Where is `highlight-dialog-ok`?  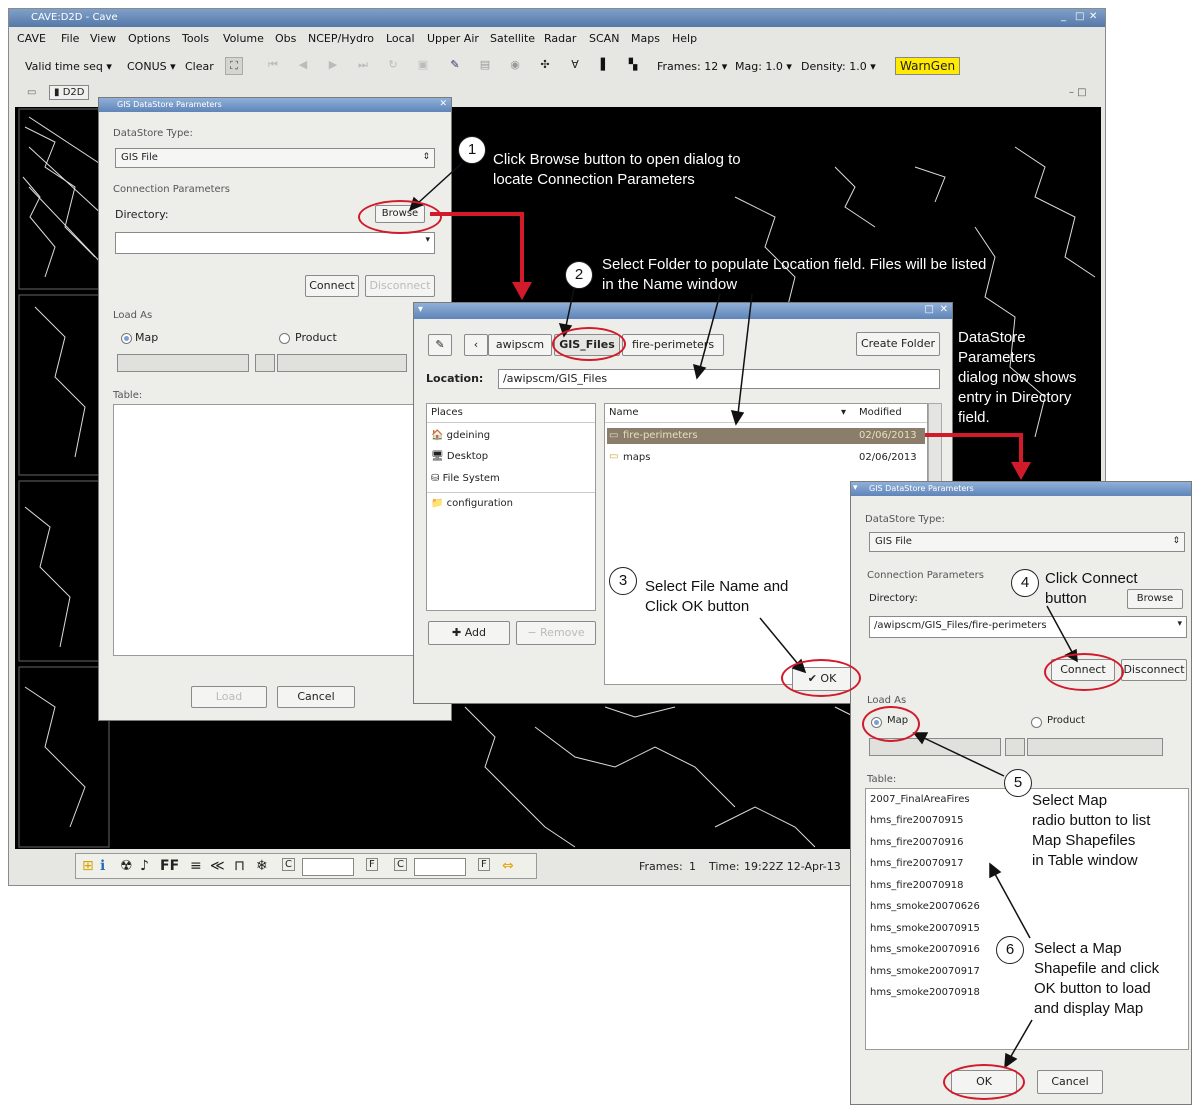 highlight-dialog-ok is located at coordinates (984, 1082).